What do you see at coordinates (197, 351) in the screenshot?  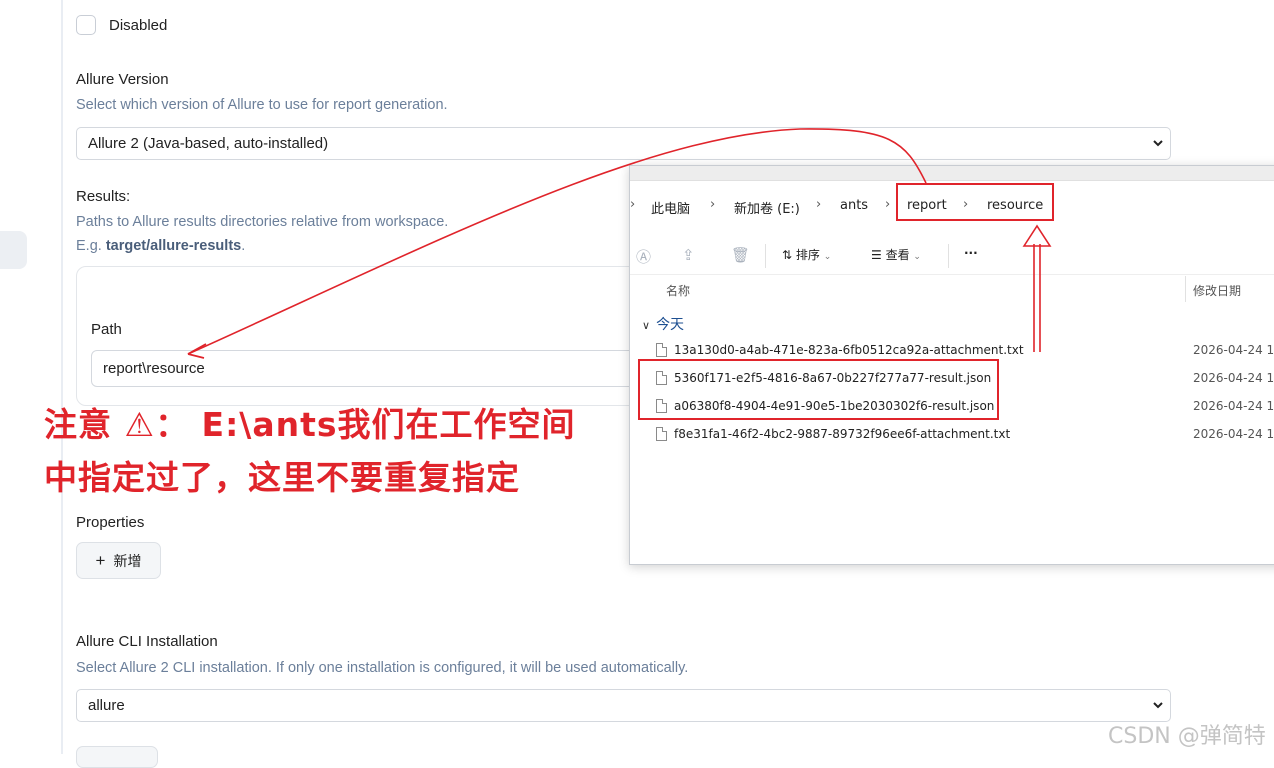 I see `curved-arrow-head` at bounding box center [197, 351].